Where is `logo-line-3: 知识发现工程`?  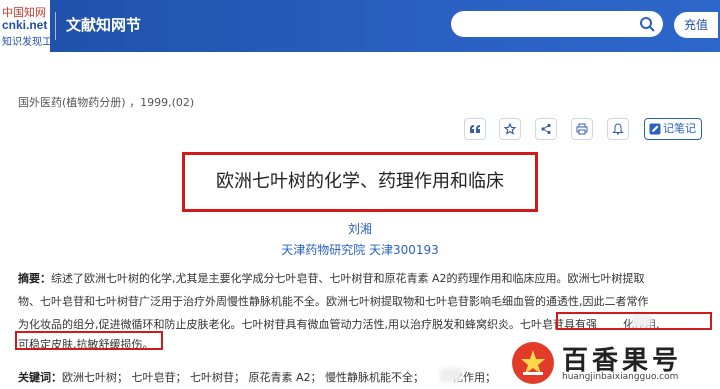 logo-line-3: 知识发现工程 is located at coordinates (26, 42).